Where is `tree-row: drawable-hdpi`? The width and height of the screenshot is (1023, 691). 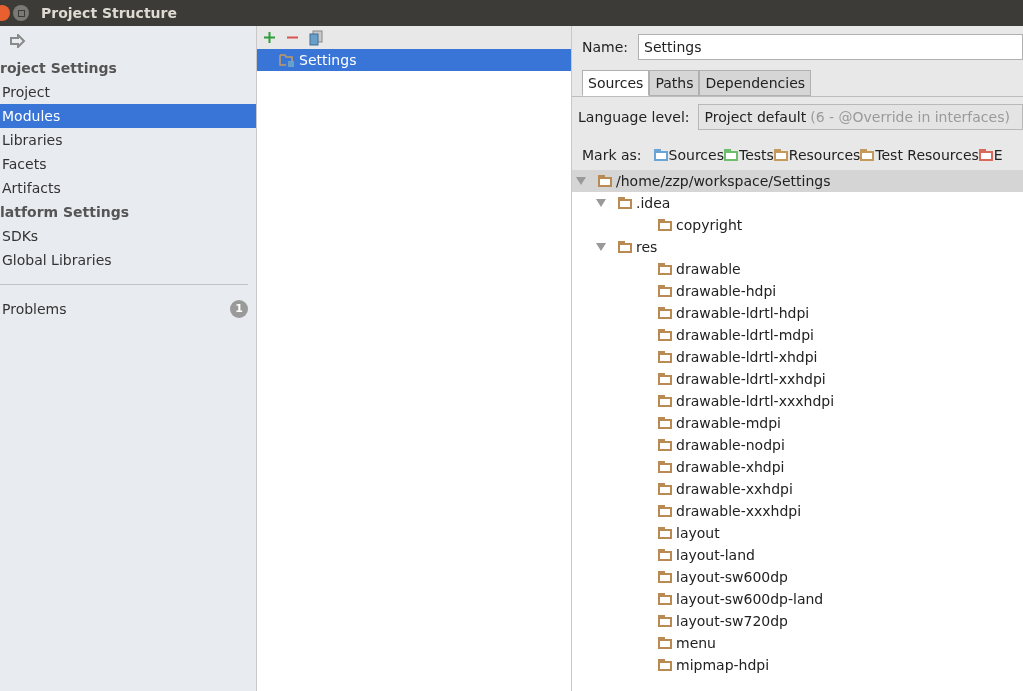 tree-row: drawable-hdpi is located at coordinates (797, 291).